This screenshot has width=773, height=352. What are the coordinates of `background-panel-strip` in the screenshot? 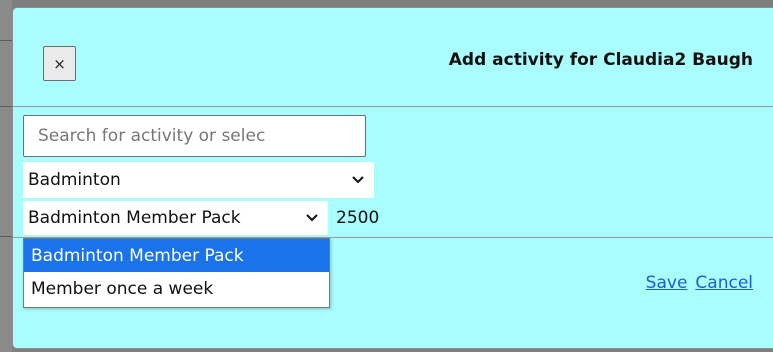 It's located at (6, 176).